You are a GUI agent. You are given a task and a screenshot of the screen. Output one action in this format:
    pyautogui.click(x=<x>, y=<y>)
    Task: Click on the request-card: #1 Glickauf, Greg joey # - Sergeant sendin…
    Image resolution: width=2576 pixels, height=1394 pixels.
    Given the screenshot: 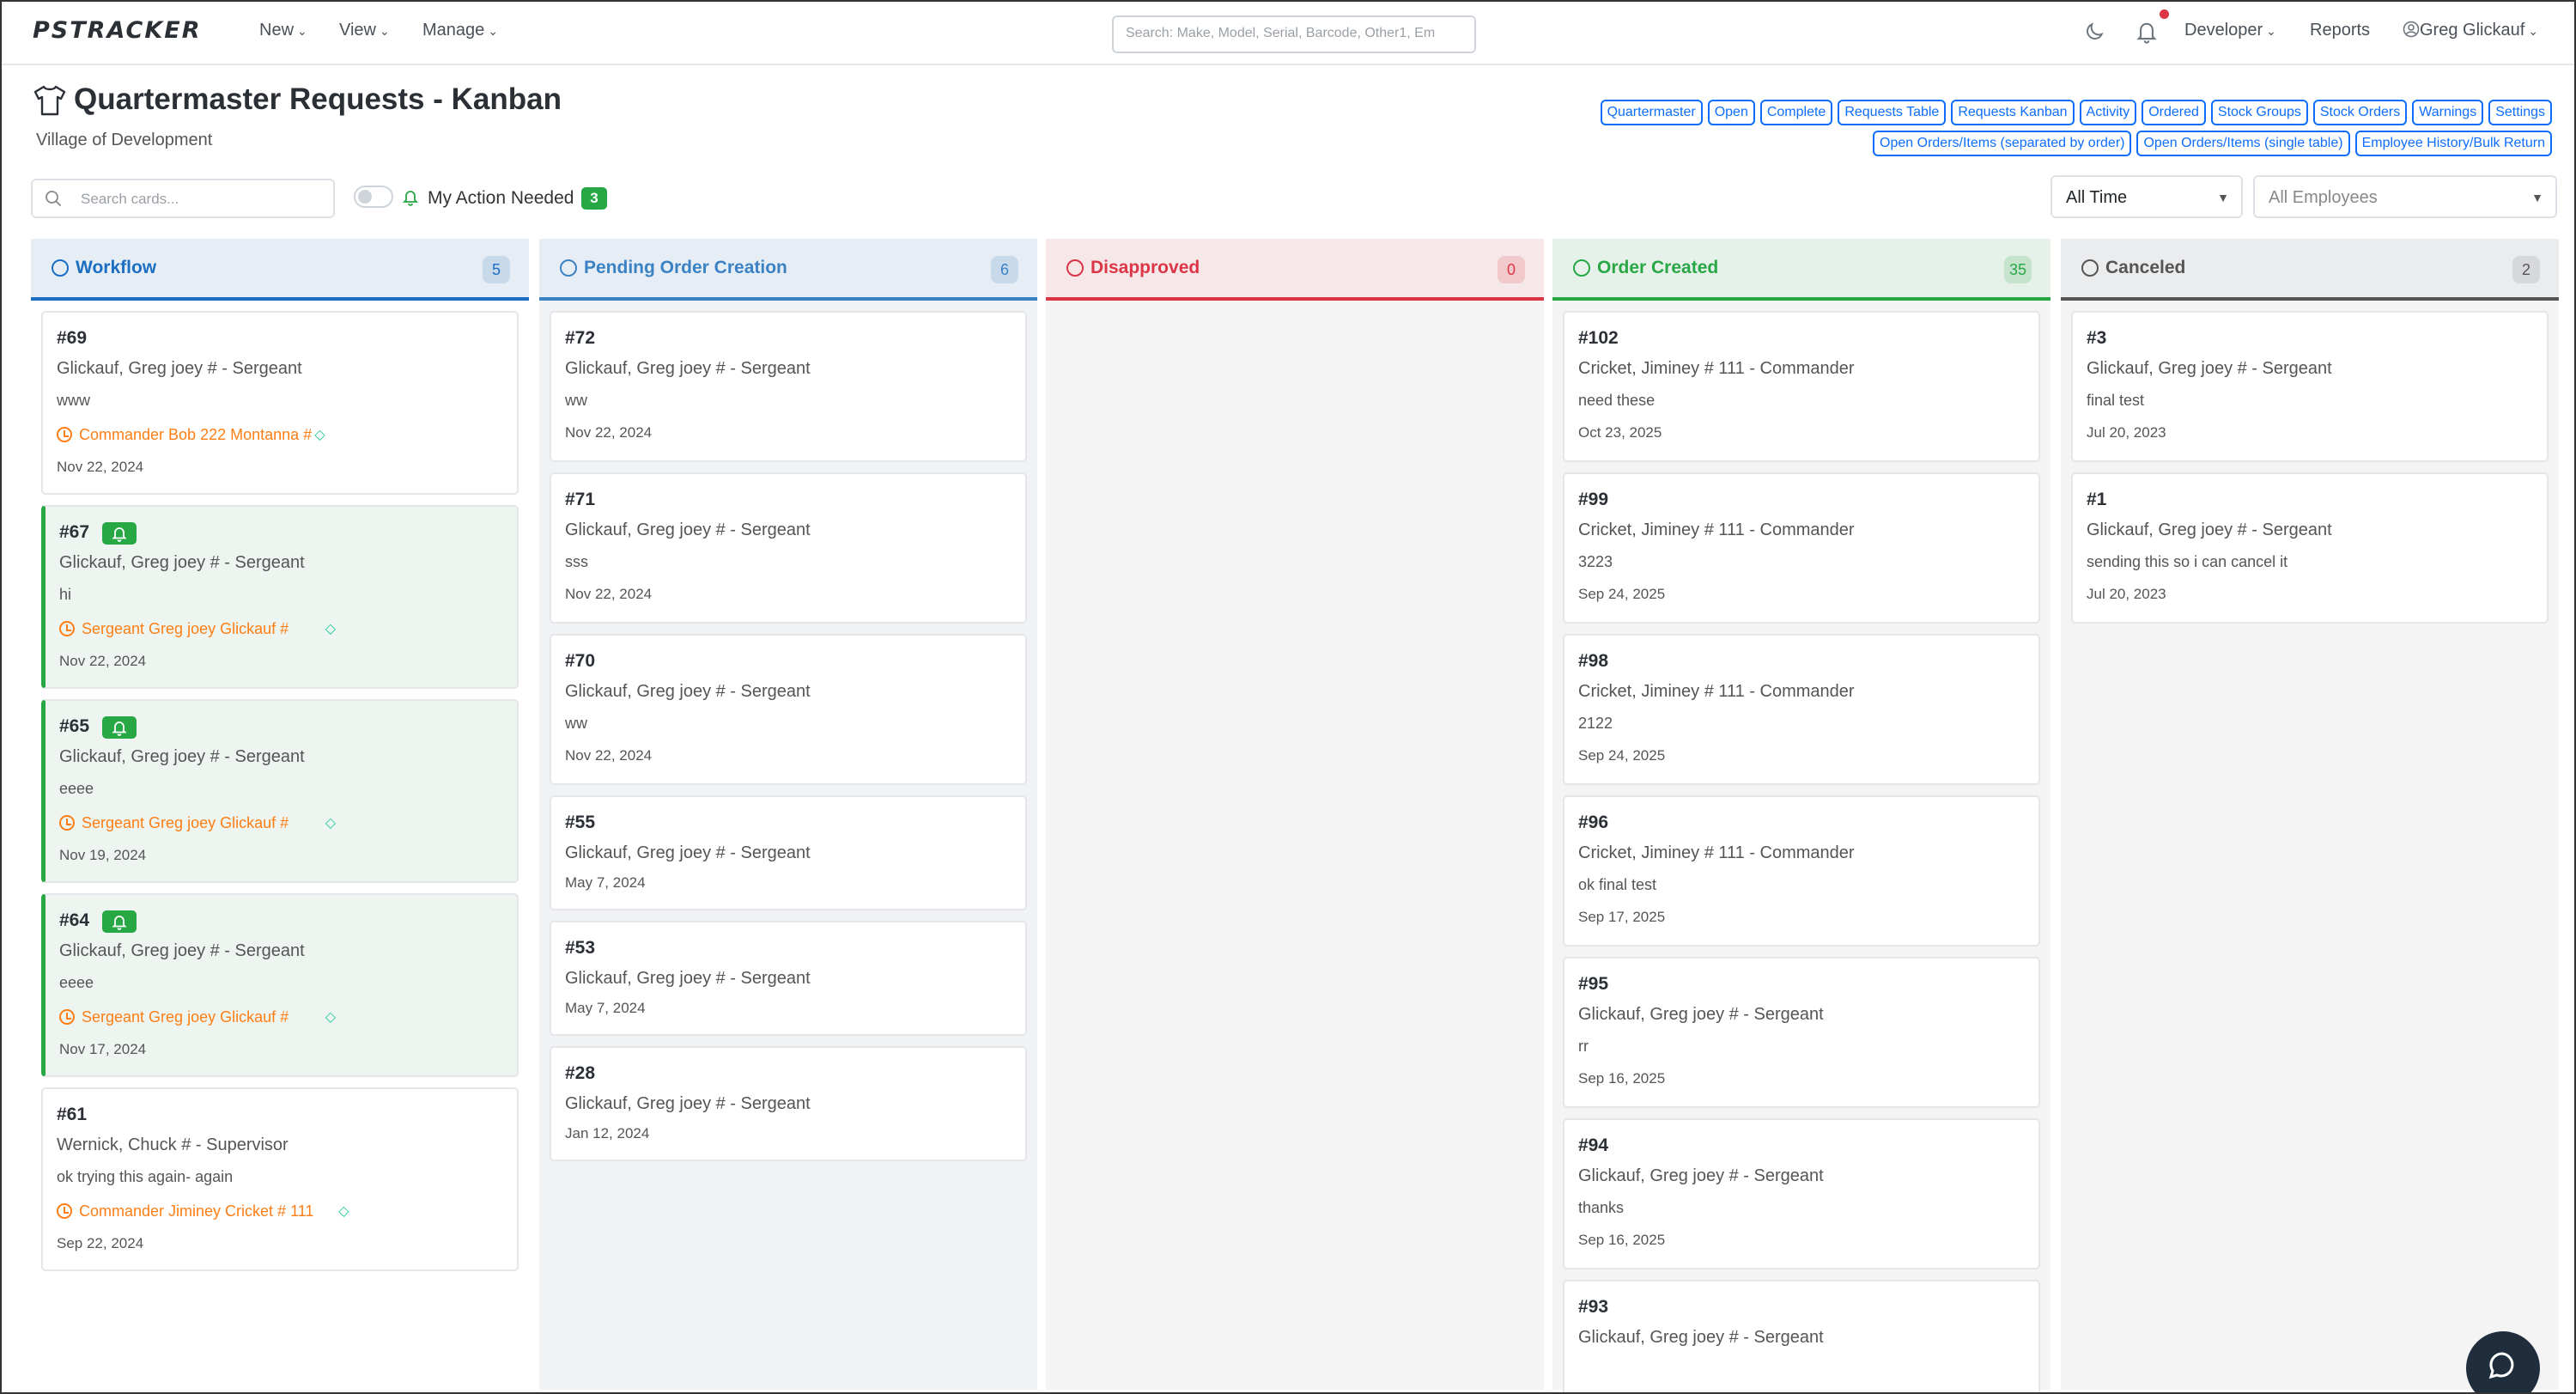 What is the action you would take?
    pyautogui.click(x=2310, y=548)
    